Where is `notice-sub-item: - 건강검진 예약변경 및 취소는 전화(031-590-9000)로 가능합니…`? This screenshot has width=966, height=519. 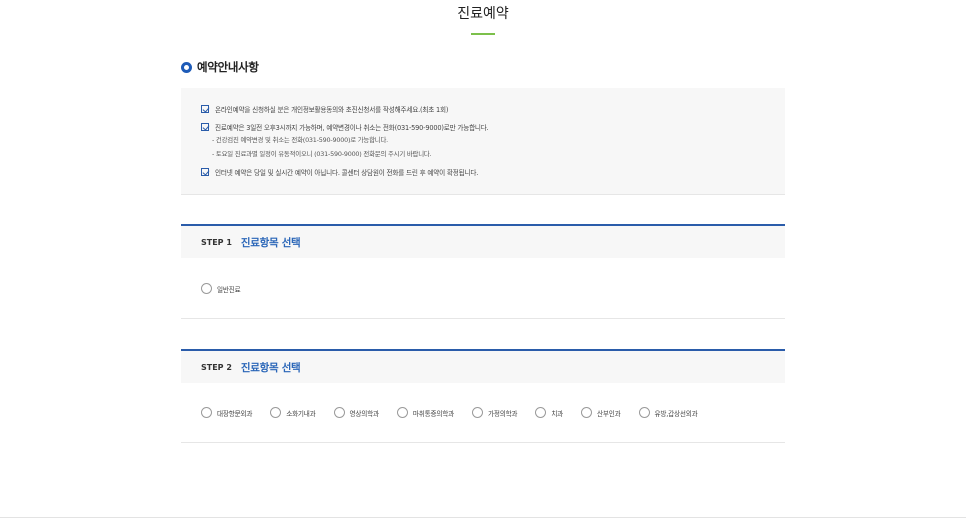 notice-sub-item: - 건강검진 예약변경 및 취소는 전화(031-590-9000)로 가능합니… is located at coordinates (300, 140).